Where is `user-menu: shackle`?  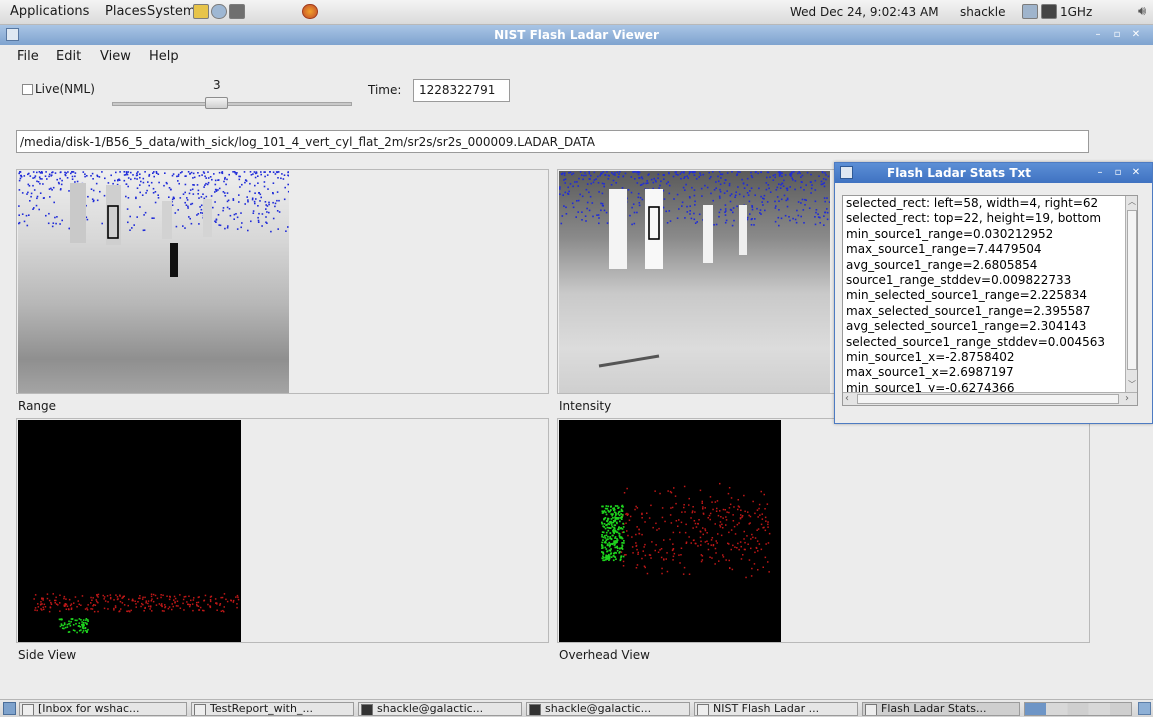 user-menu: shackle is located at coordinates (982, 12).